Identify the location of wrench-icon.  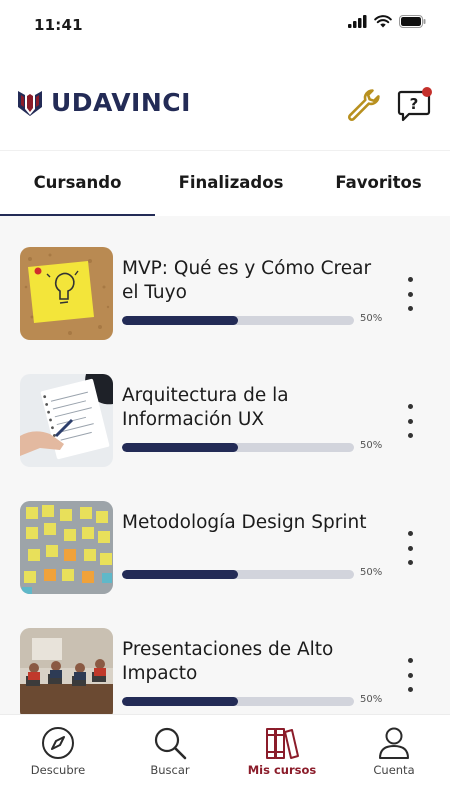
(363, 105).